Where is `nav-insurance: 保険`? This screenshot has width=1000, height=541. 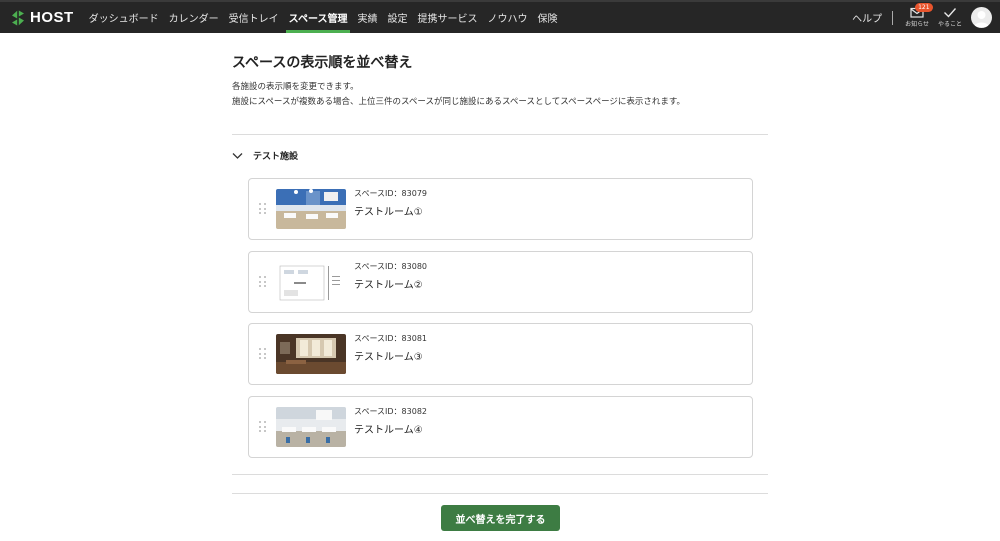
nav-insurance: 保険 is located at coordinates (547, 17).